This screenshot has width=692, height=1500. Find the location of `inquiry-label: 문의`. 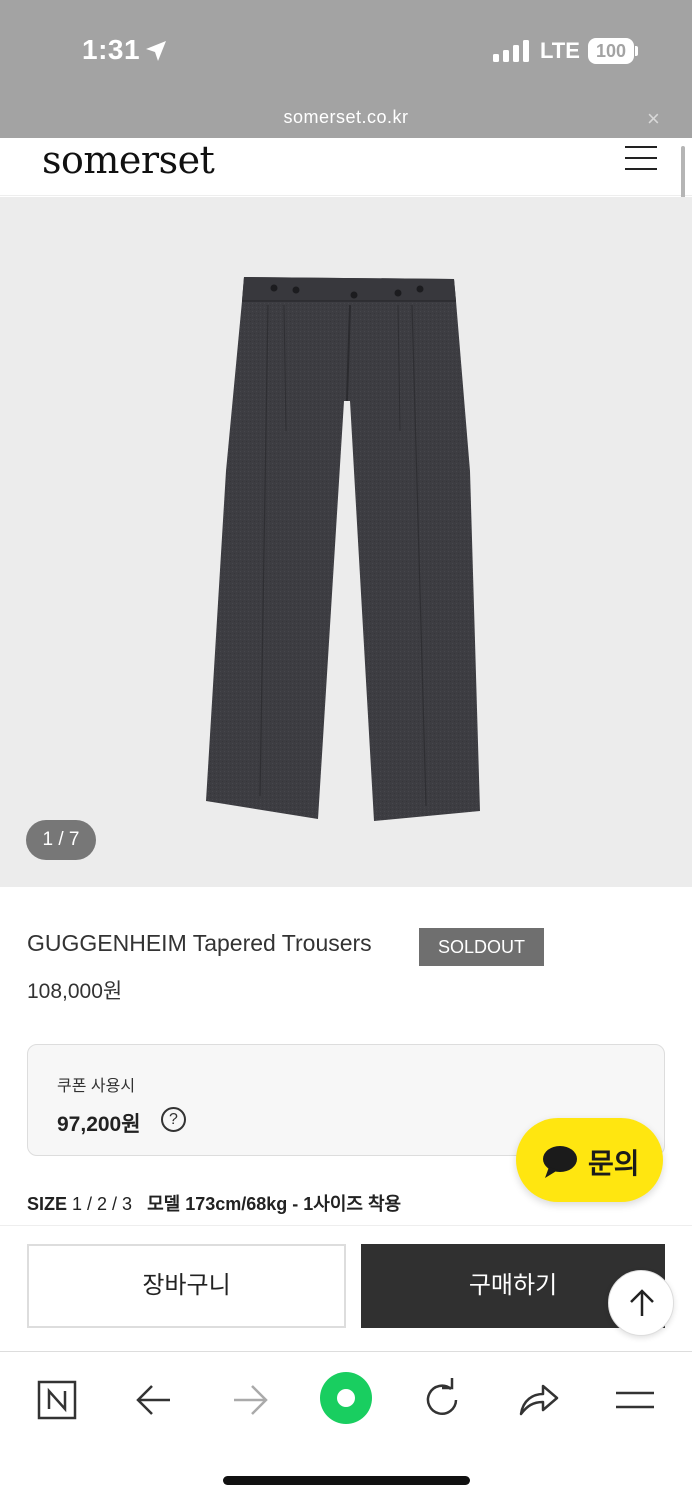

inquiry-label: 문의 is located at coordinates (614, 1163).